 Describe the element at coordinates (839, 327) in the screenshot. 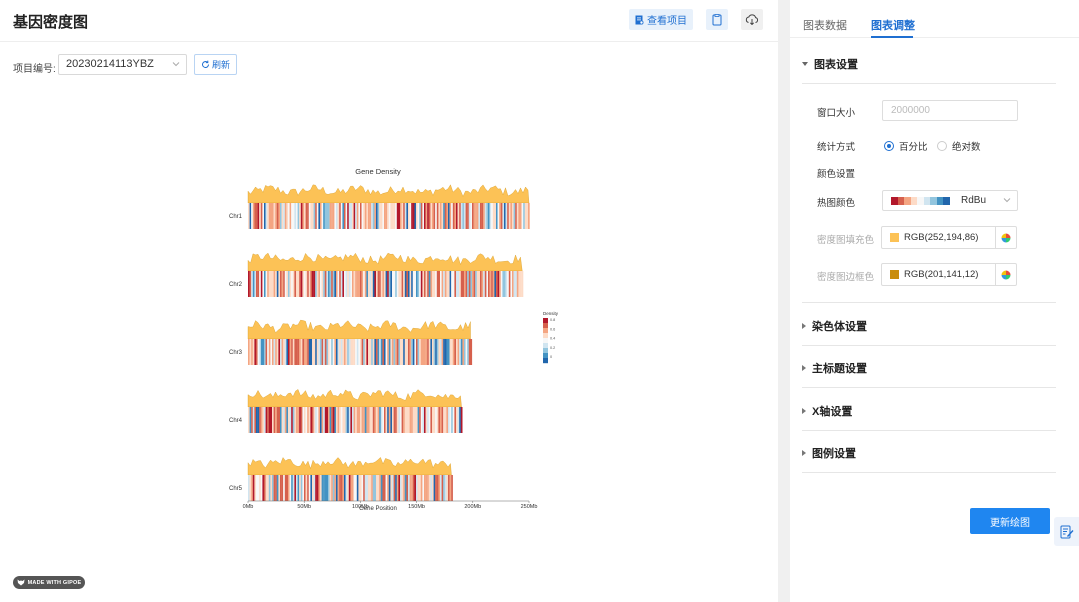

I see `section-title: 染色体设置` at that location.